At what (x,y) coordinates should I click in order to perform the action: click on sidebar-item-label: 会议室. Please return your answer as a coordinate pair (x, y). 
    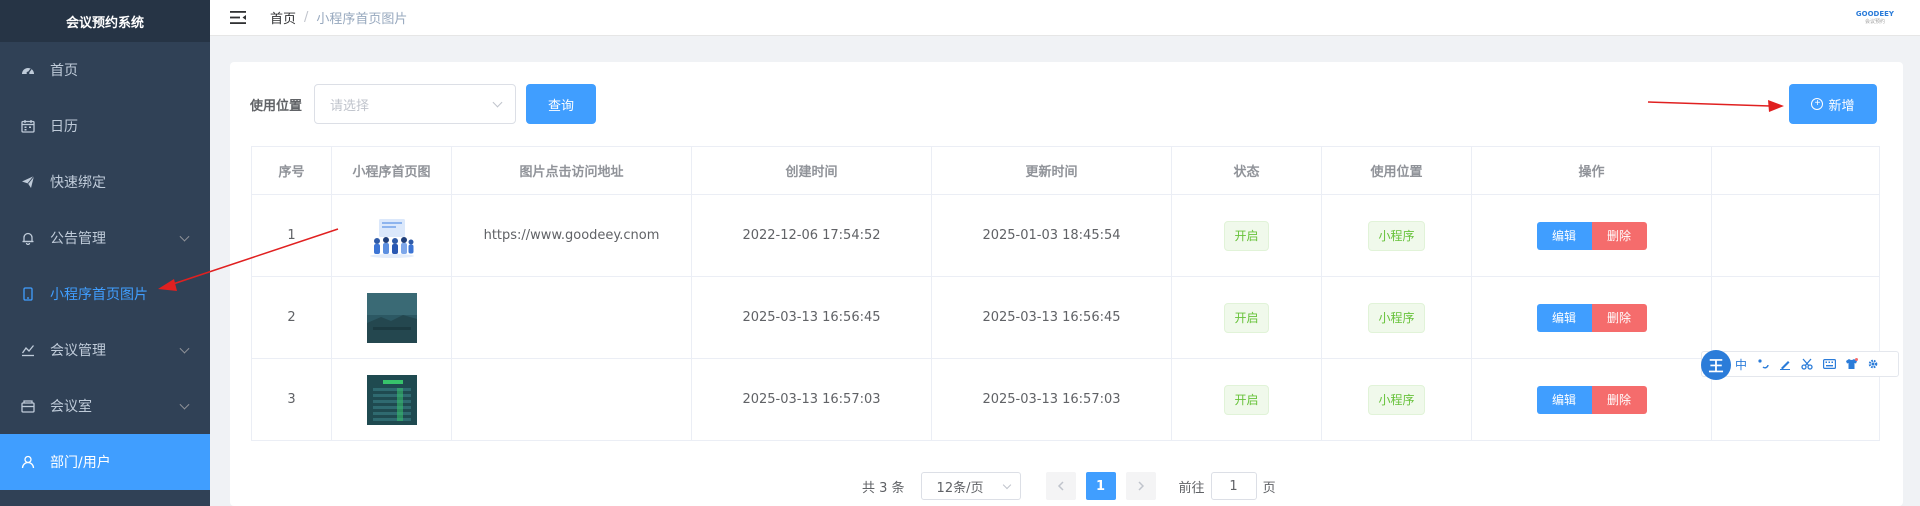
    Looking at the image, I should click on (71, 407).